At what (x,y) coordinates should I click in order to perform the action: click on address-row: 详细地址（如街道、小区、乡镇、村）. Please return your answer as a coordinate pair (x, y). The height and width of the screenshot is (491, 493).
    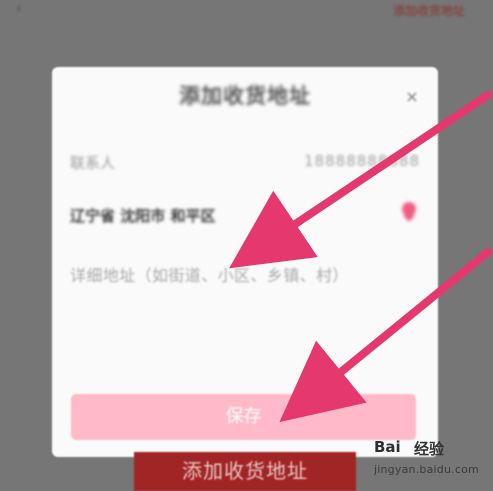
    Looking at the image, I should click on (245, 270).